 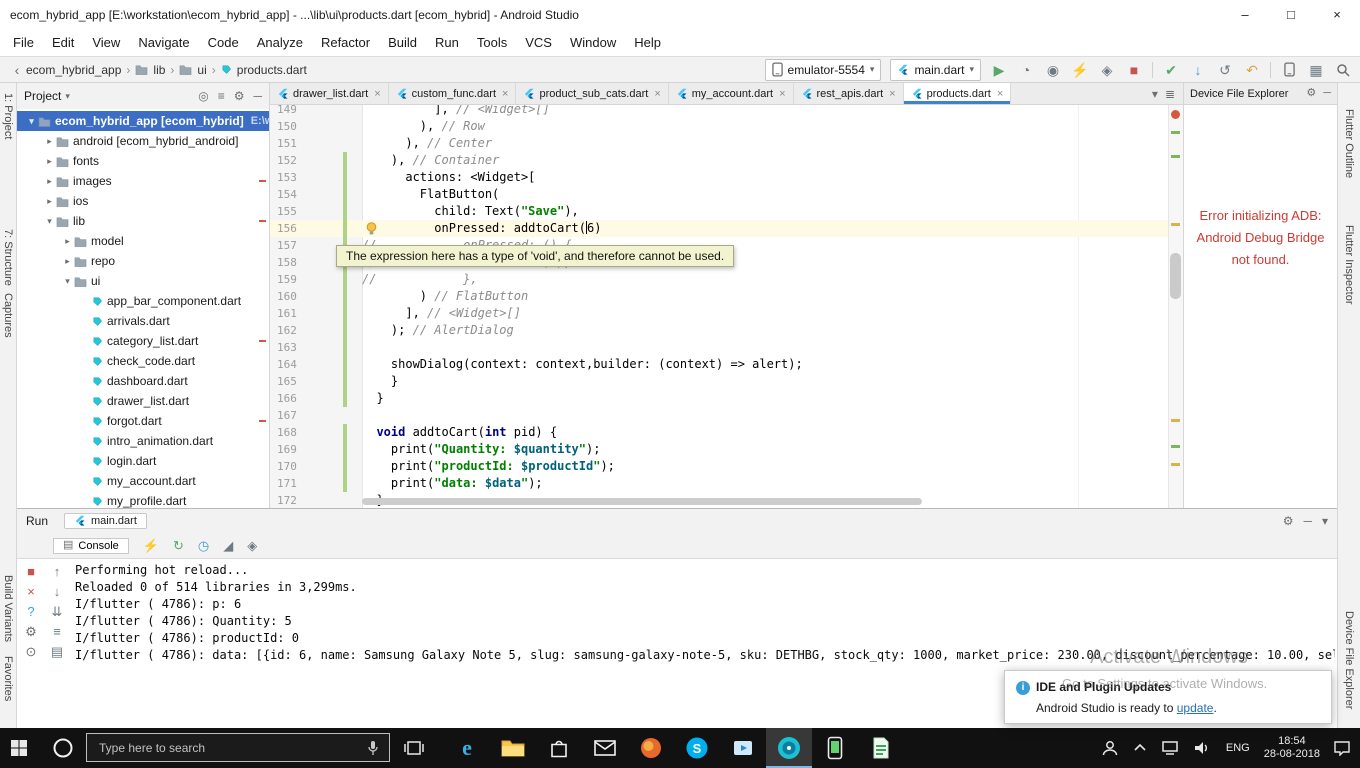 What do you see at coordinates (467, 748) in the screenshot?
I see `edge-icon: e` at bounding box center [467, 748].